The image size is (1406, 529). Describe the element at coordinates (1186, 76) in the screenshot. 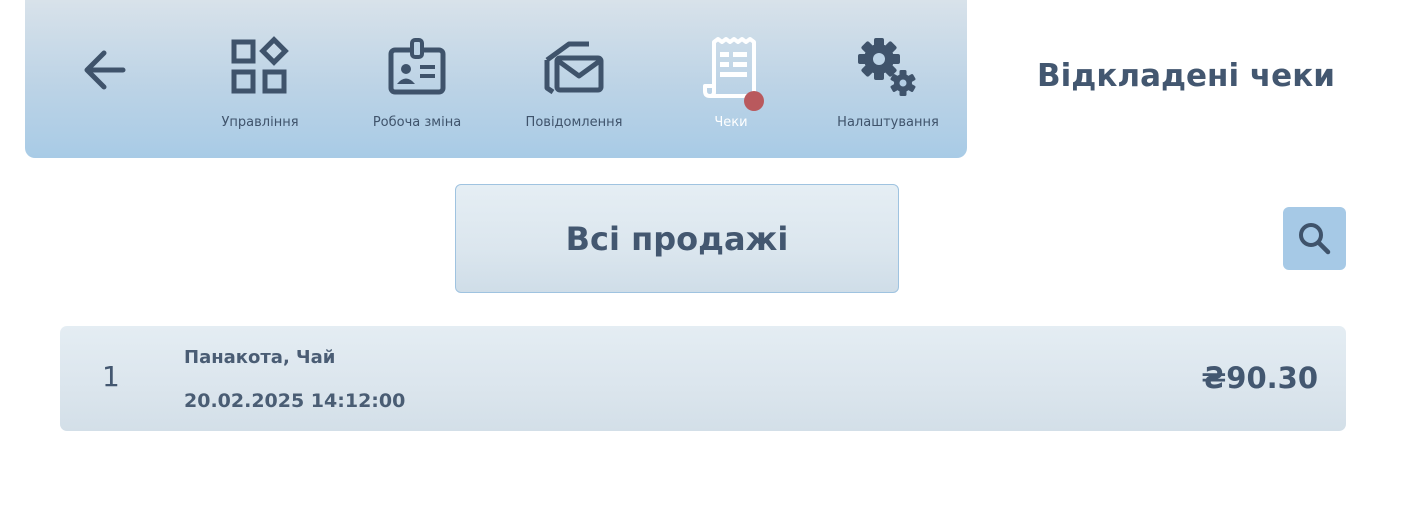

I see `page-title: Відкладені чеки` at that location.